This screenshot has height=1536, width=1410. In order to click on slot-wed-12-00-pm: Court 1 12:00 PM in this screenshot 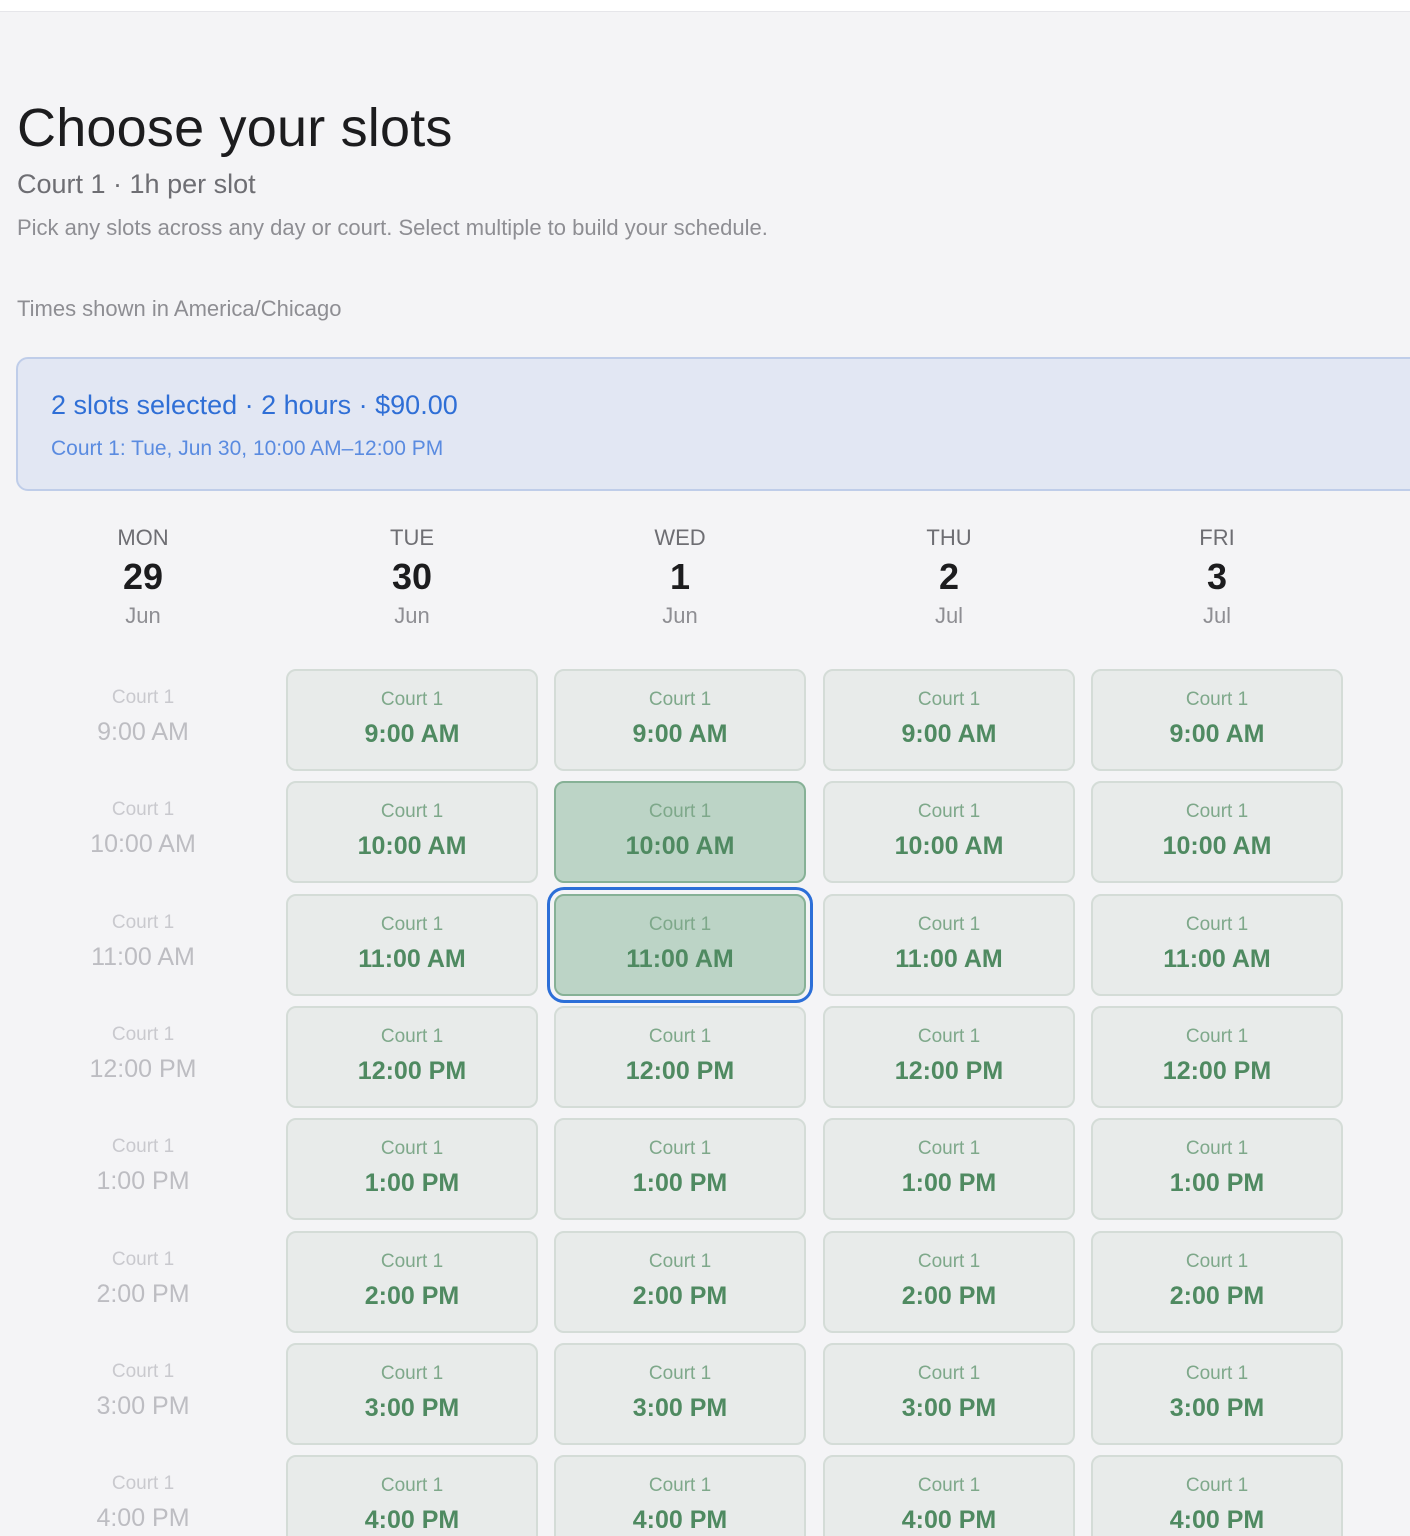, I will do `click(680, 1057)`.